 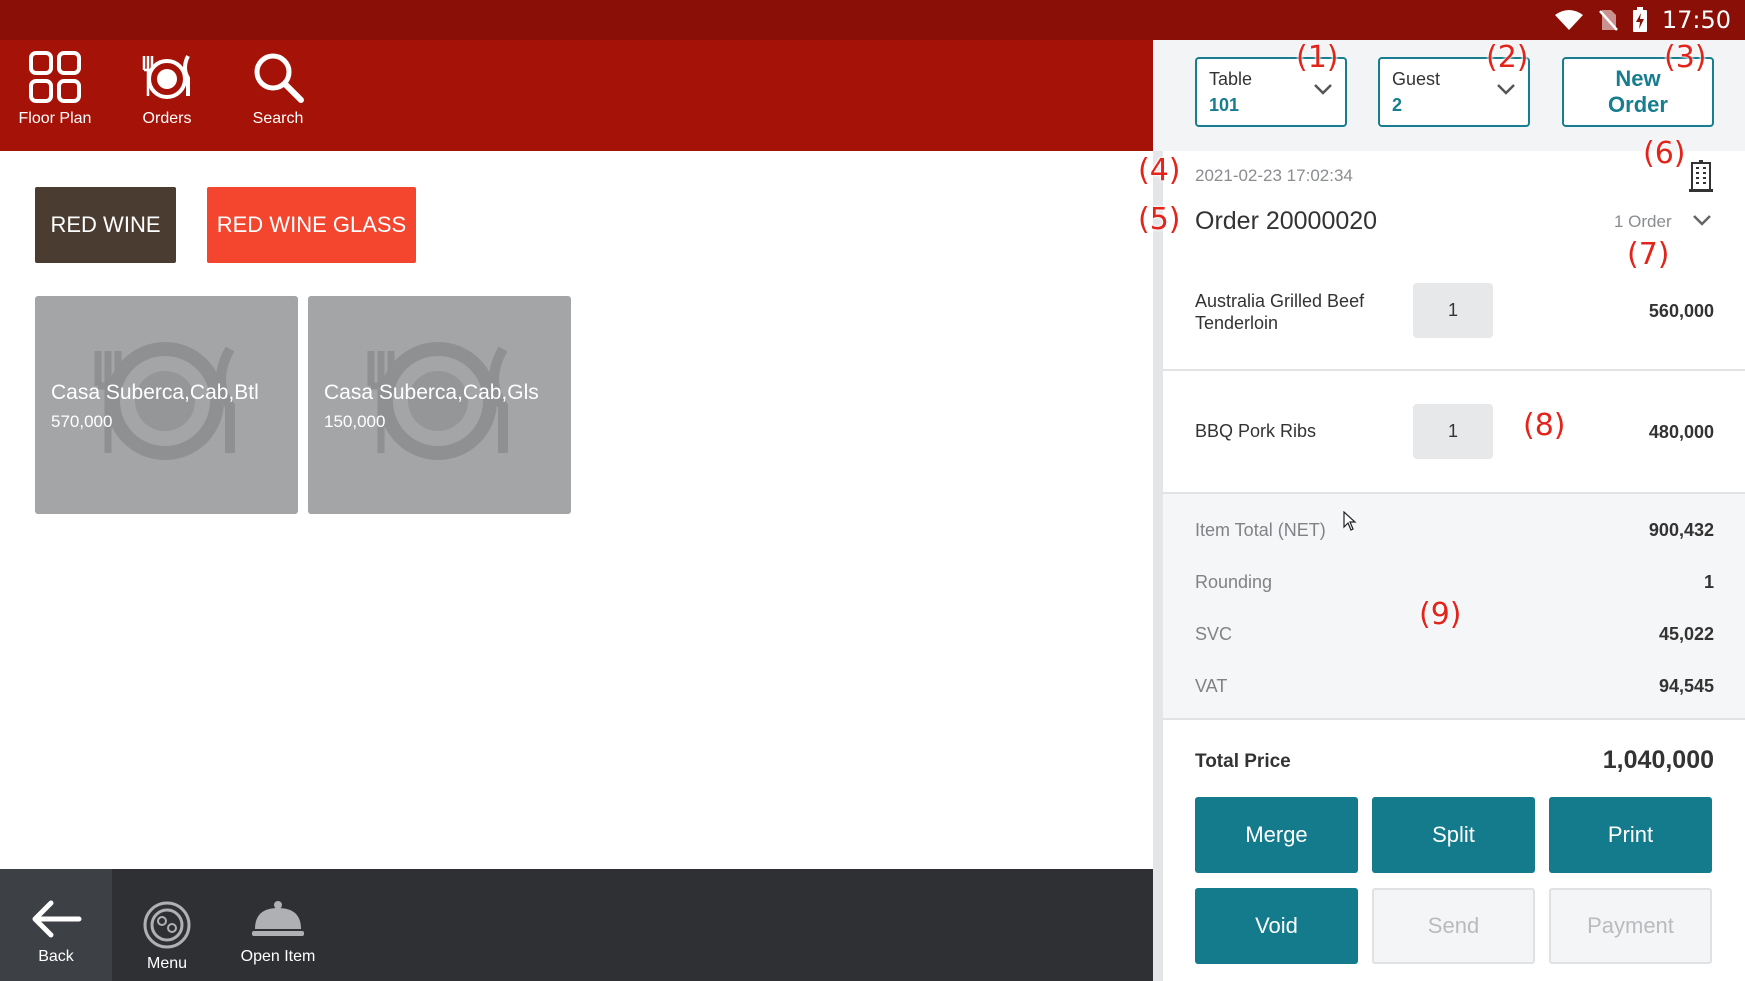 What do you see at coordinates (105, 225) in the screenshot?
I see `category-red-wine: RED WINE` at bounding box center [105, 225].